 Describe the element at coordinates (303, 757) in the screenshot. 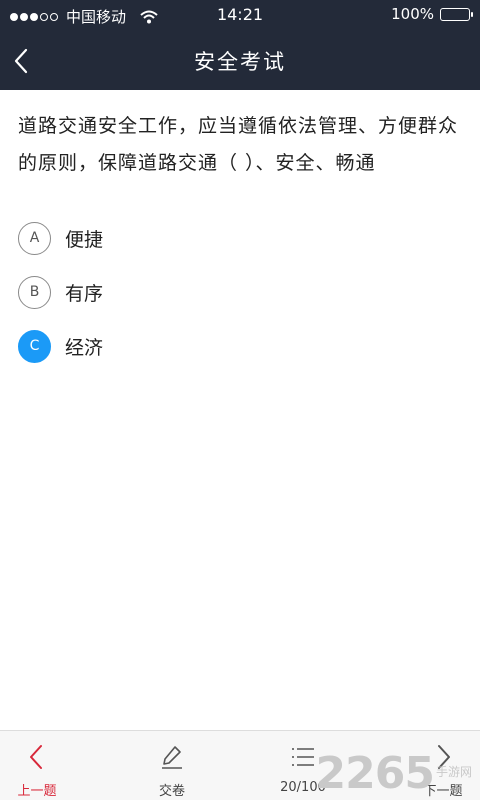

I see `list-icon` at that location.